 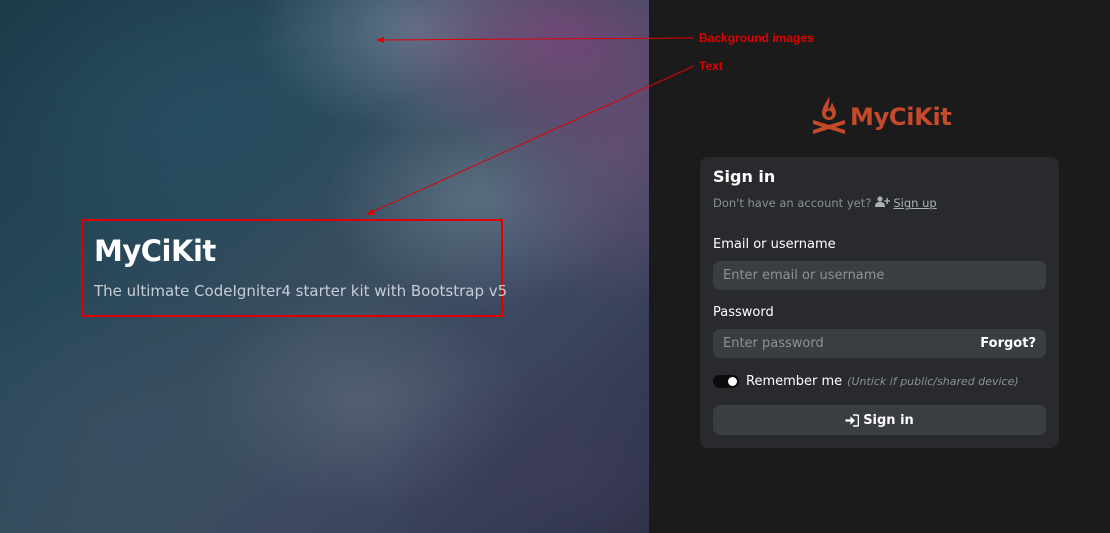 What do you see at coordinates (879, 275) in the screenshot?
I see `email-field` at bounding box center [879, 275].